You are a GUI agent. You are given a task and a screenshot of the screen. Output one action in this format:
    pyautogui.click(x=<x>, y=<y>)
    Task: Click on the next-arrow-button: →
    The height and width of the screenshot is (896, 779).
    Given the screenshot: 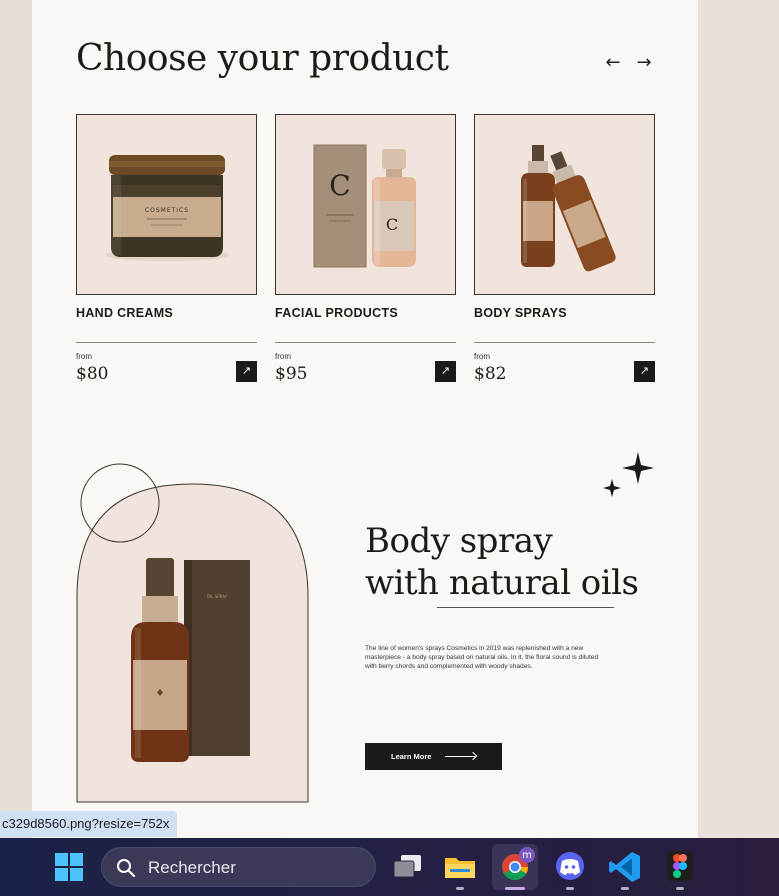 What is the action you would take?
    pyautogui.click(x=644, y=63)
    